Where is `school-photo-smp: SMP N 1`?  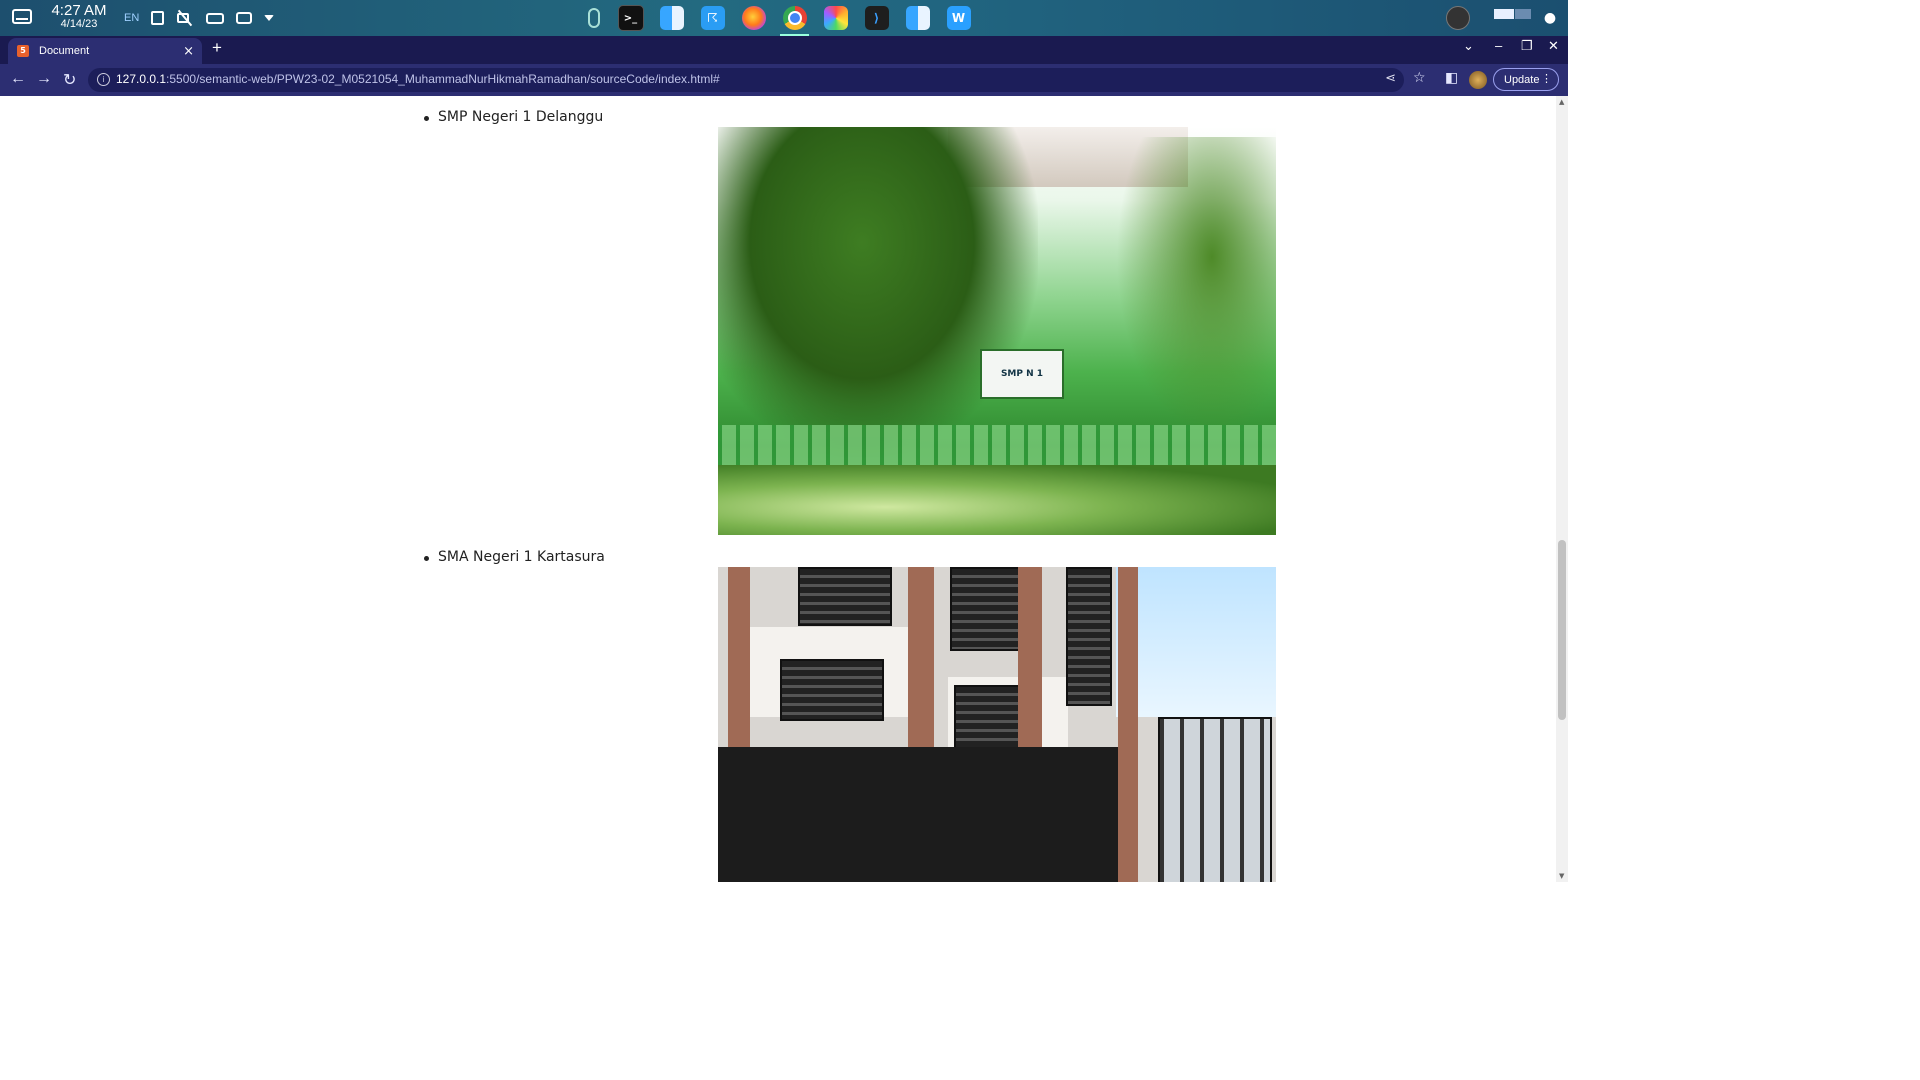 school-photo-smp: SMP N 1 is located at coordinates (997, 331).